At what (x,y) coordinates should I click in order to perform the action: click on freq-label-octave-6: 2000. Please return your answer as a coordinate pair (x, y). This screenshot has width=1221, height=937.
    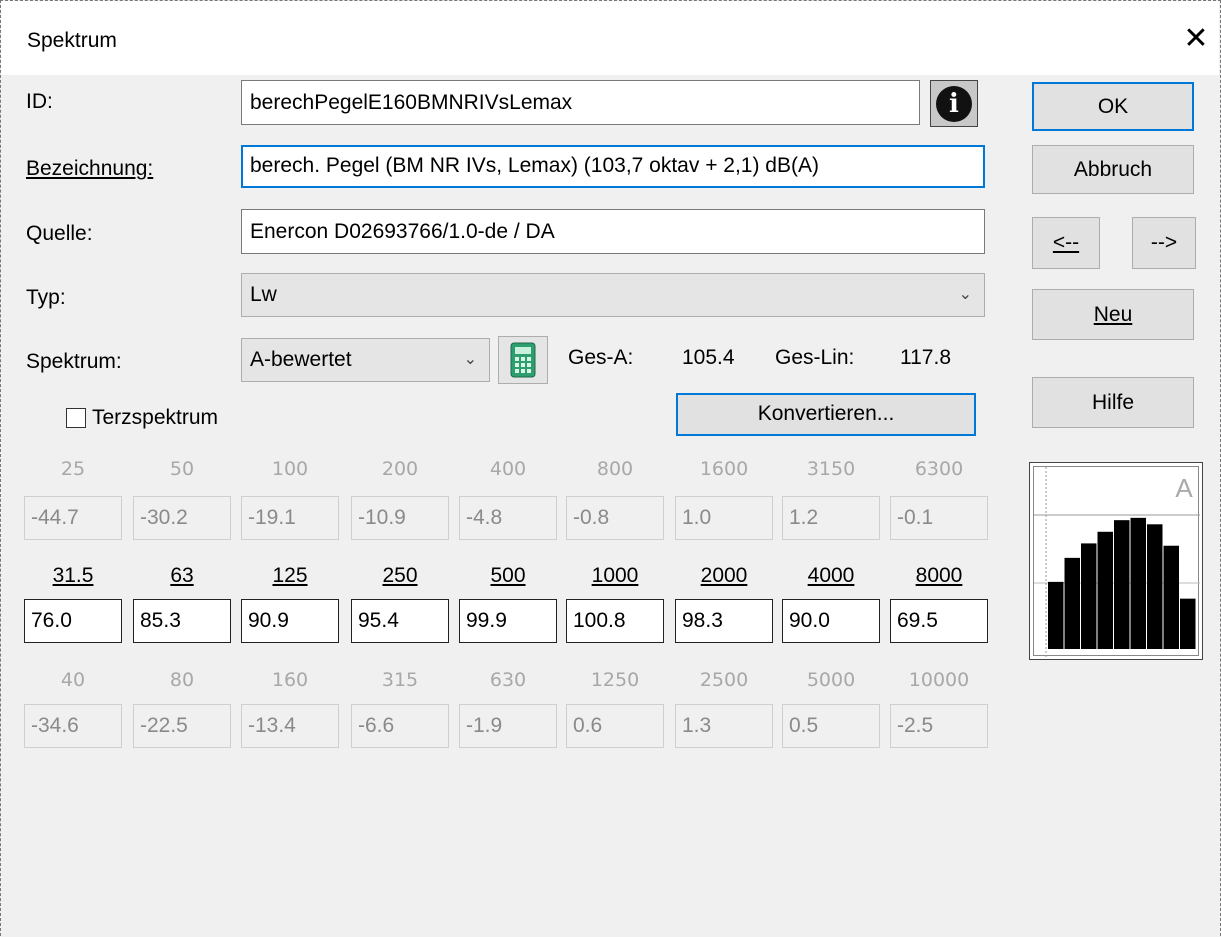
    Looking at the image, I should click on (724, 575).